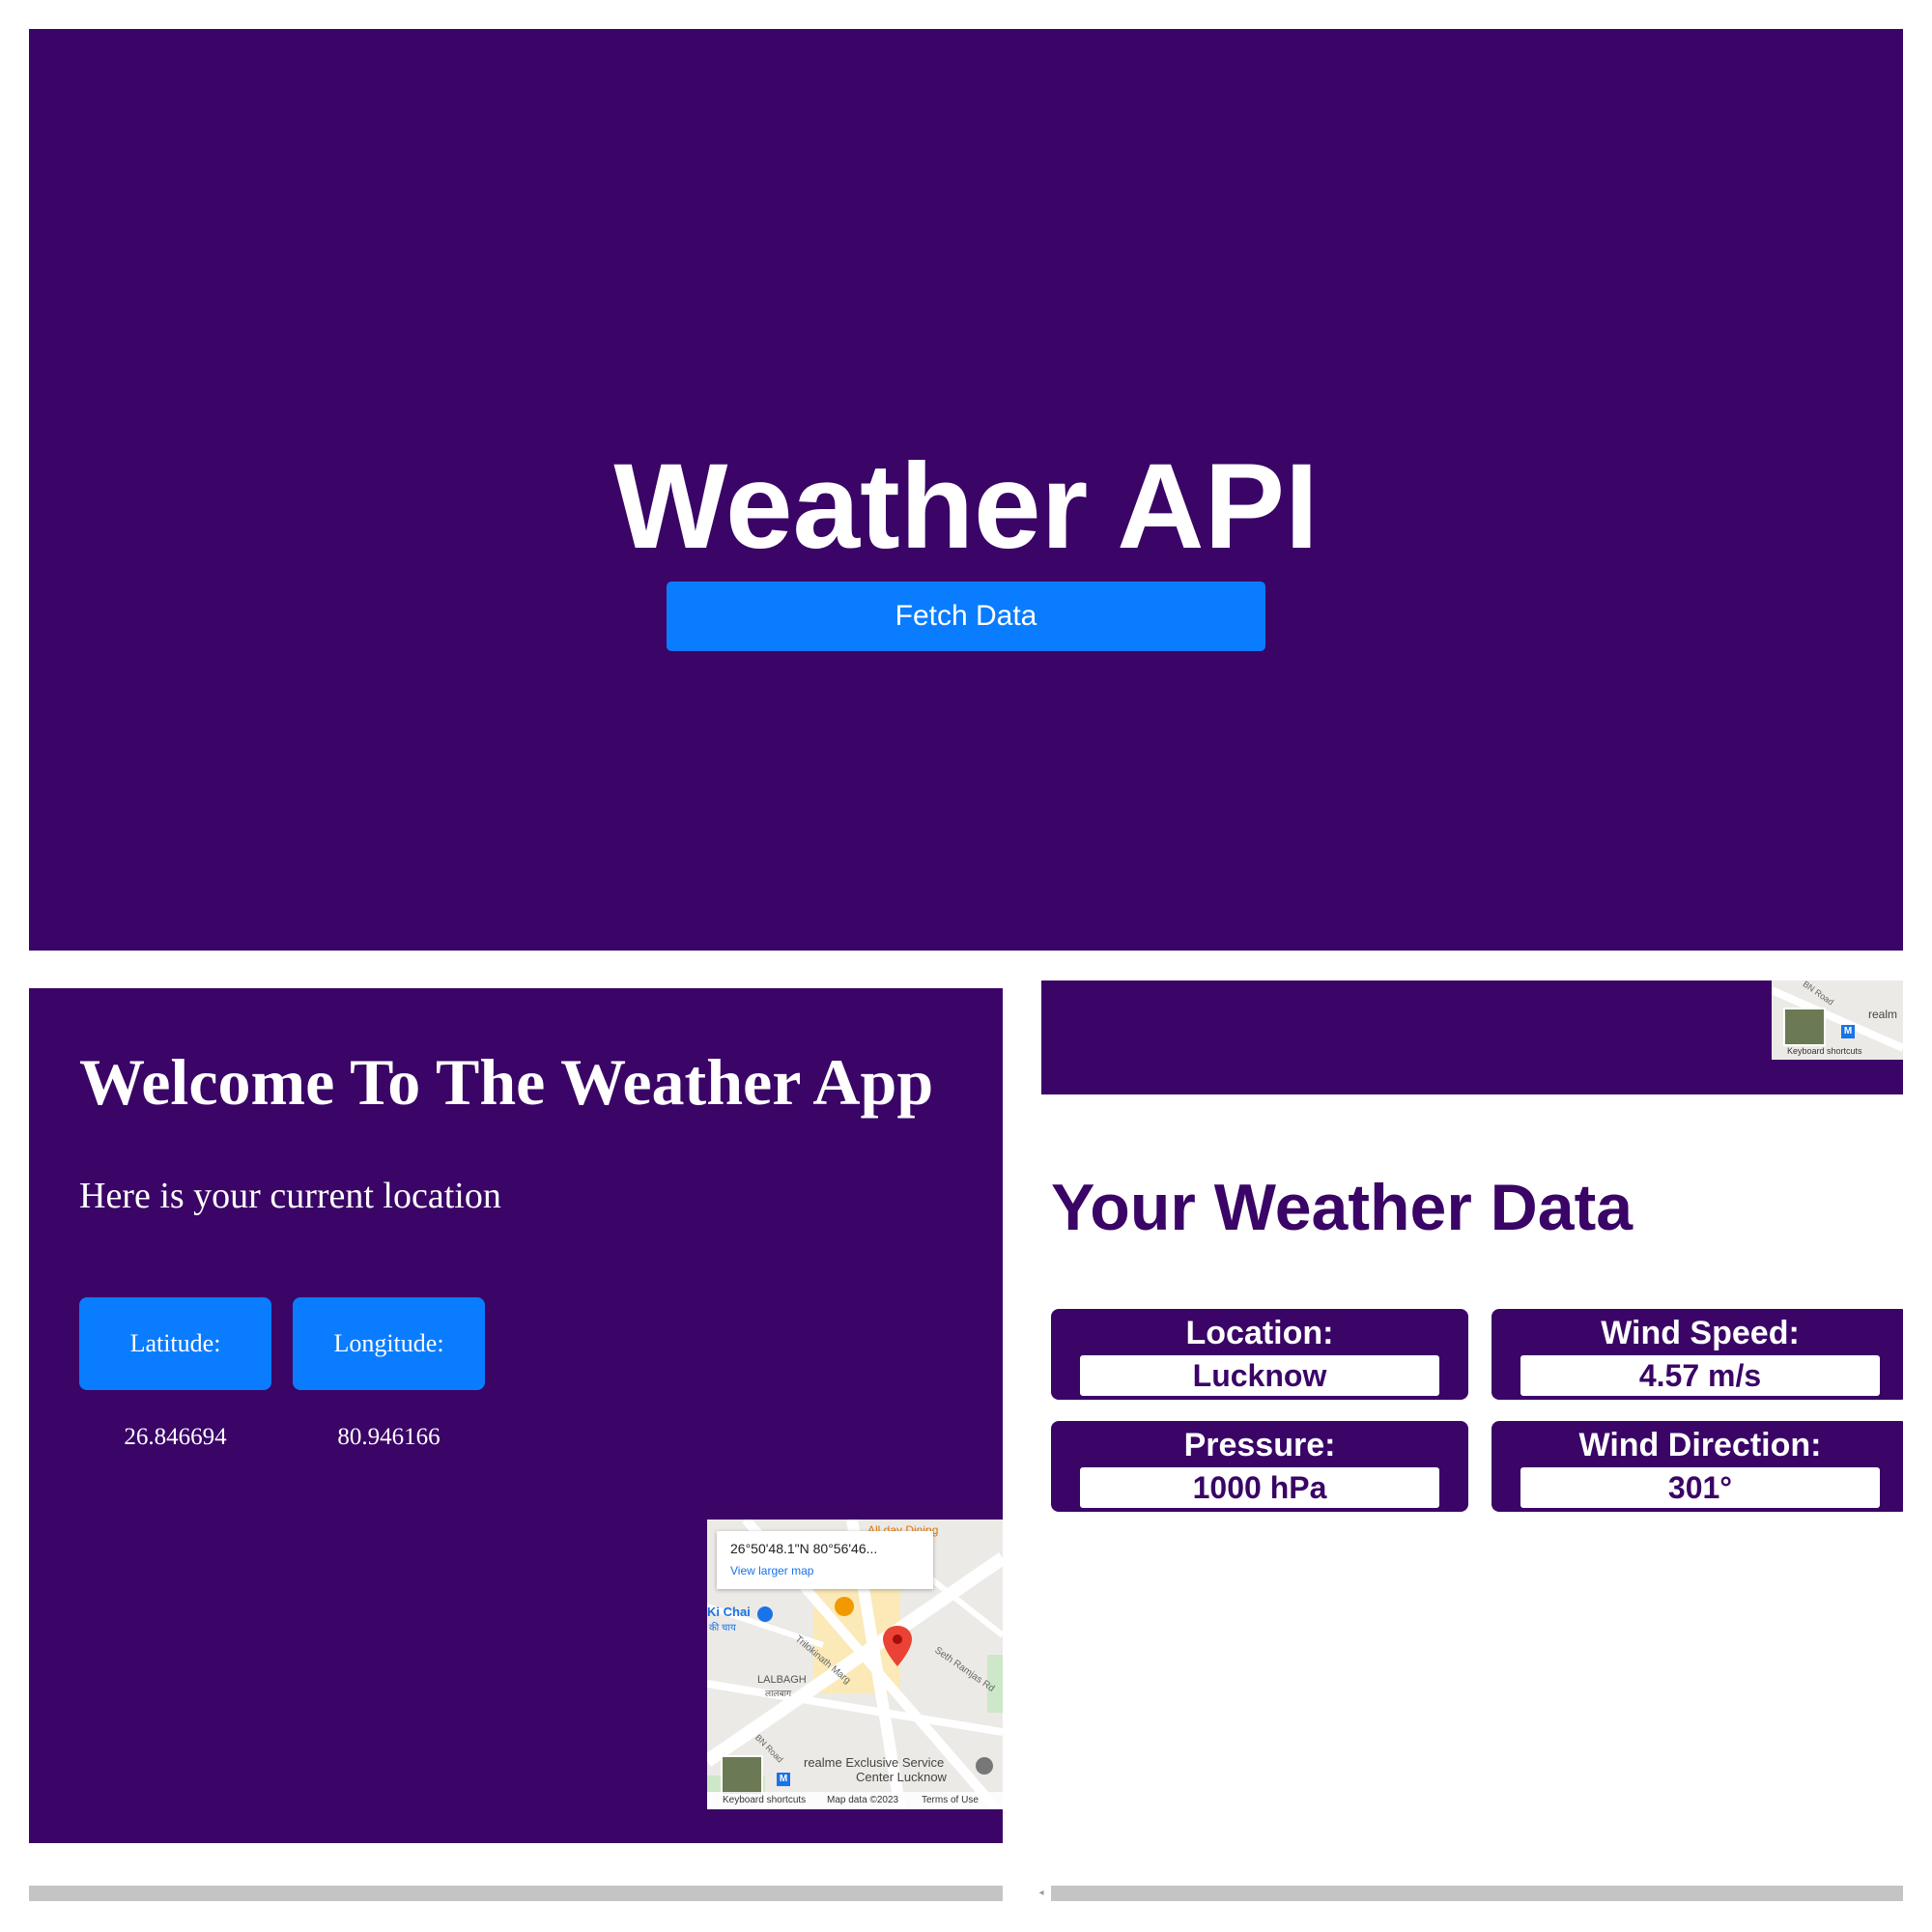  I want to click on place-marker-icon, so click(984, 1766).